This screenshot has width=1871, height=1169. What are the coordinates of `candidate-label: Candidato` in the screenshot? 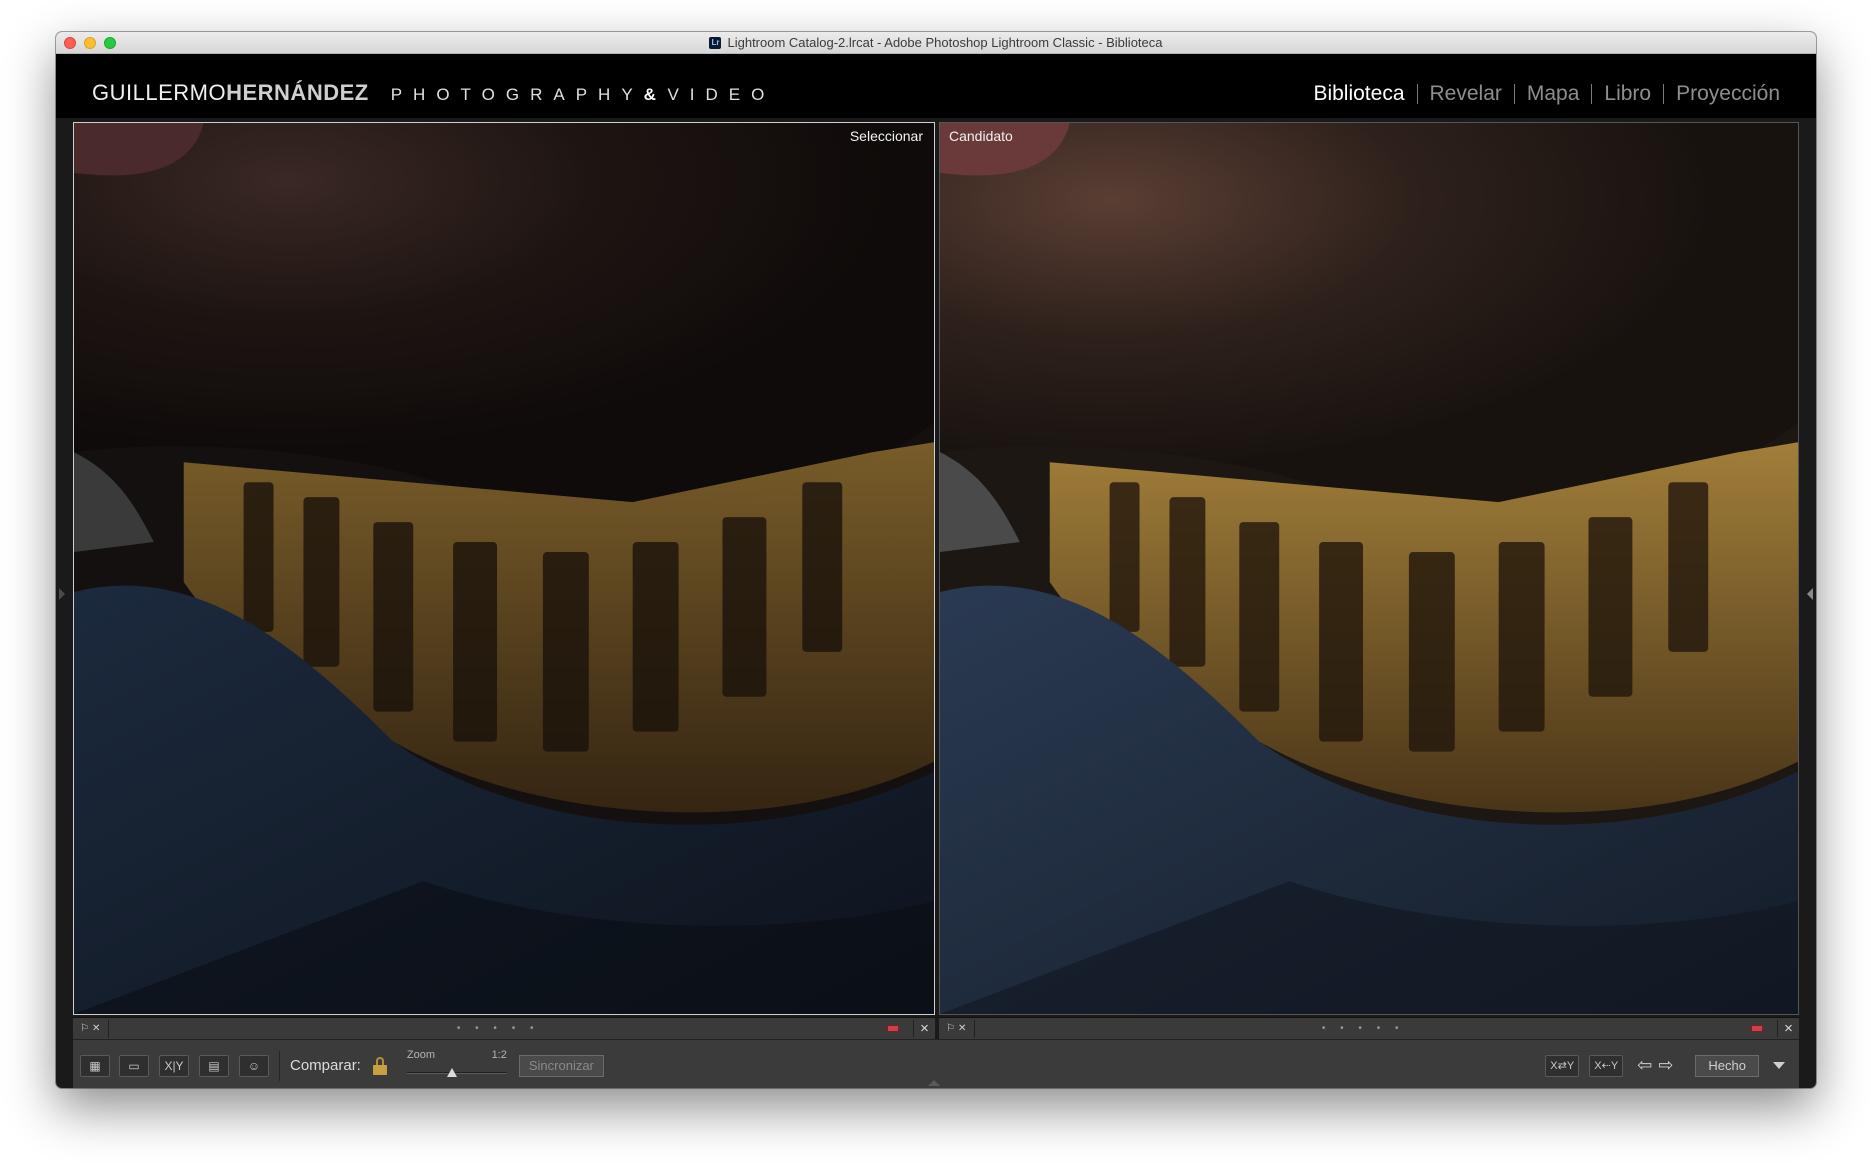 It's located at (981, 136).